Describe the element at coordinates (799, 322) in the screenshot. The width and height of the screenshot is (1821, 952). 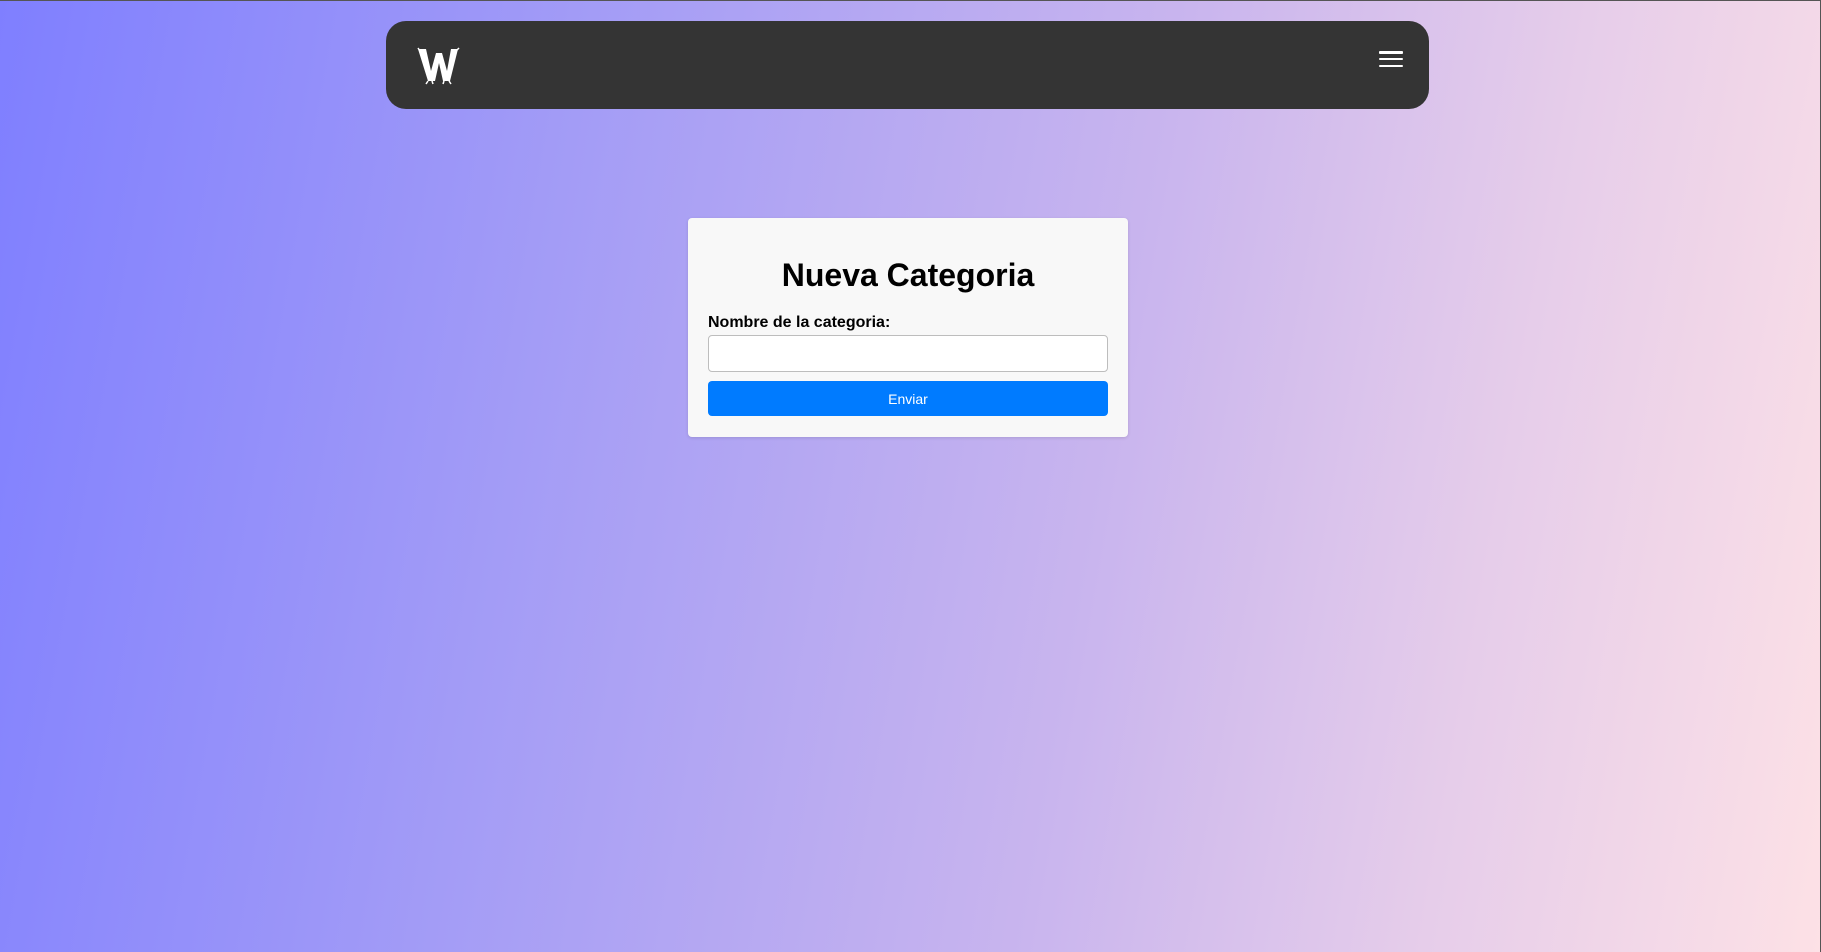
I see `category-name-label: Nombre de la categoria:` at that location.